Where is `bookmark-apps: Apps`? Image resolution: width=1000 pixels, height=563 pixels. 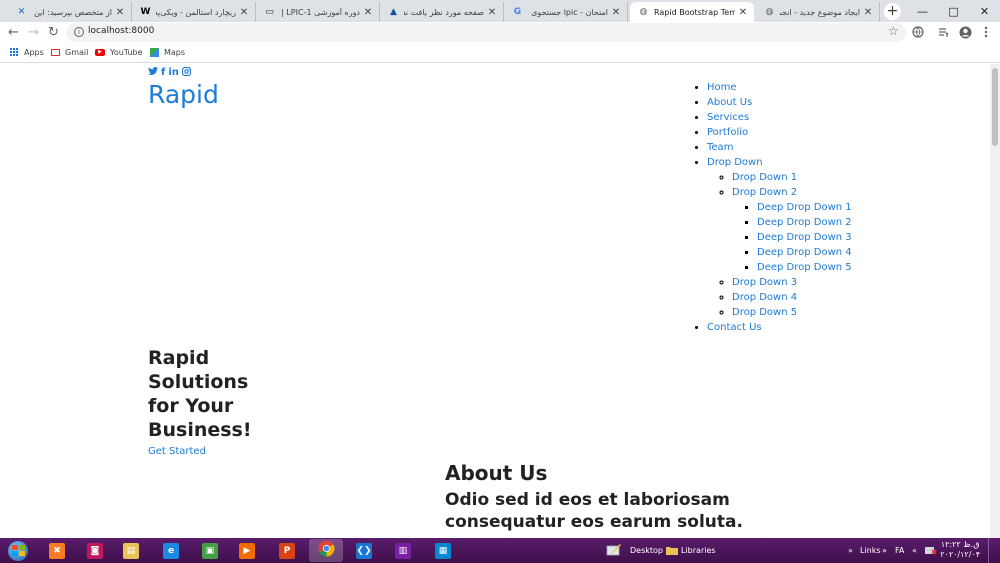 bookmark-apps: Apps is located at coordinates (26, 52).